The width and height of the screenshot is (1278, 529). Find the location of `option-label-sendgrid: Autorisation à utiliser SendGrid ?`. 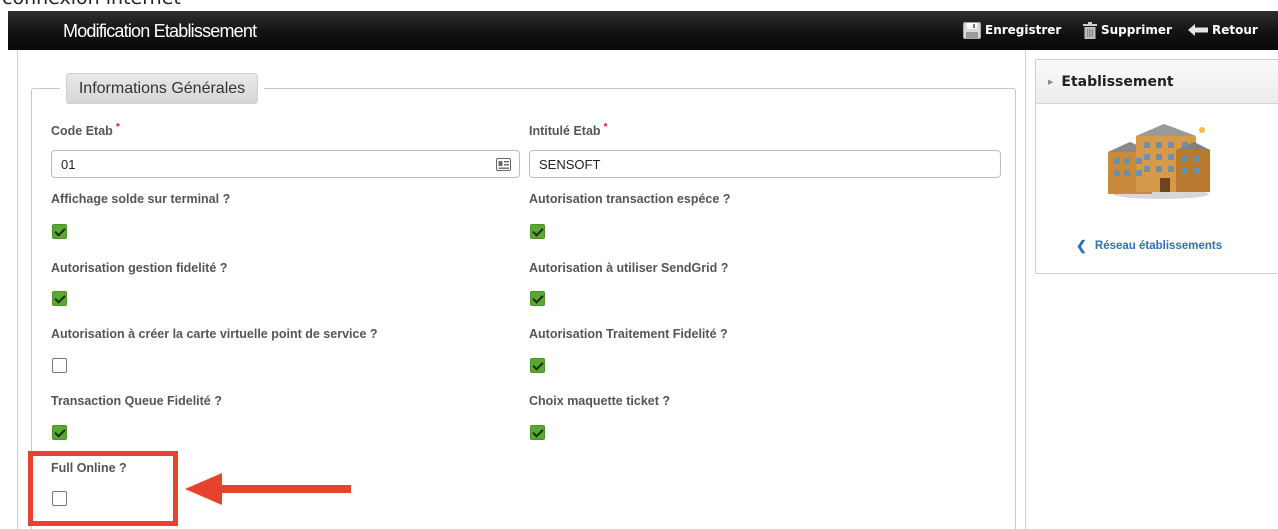

option-label-sendgrid: Autorisation à utiliser SendGrid ? is located at coordinates (629, 268).